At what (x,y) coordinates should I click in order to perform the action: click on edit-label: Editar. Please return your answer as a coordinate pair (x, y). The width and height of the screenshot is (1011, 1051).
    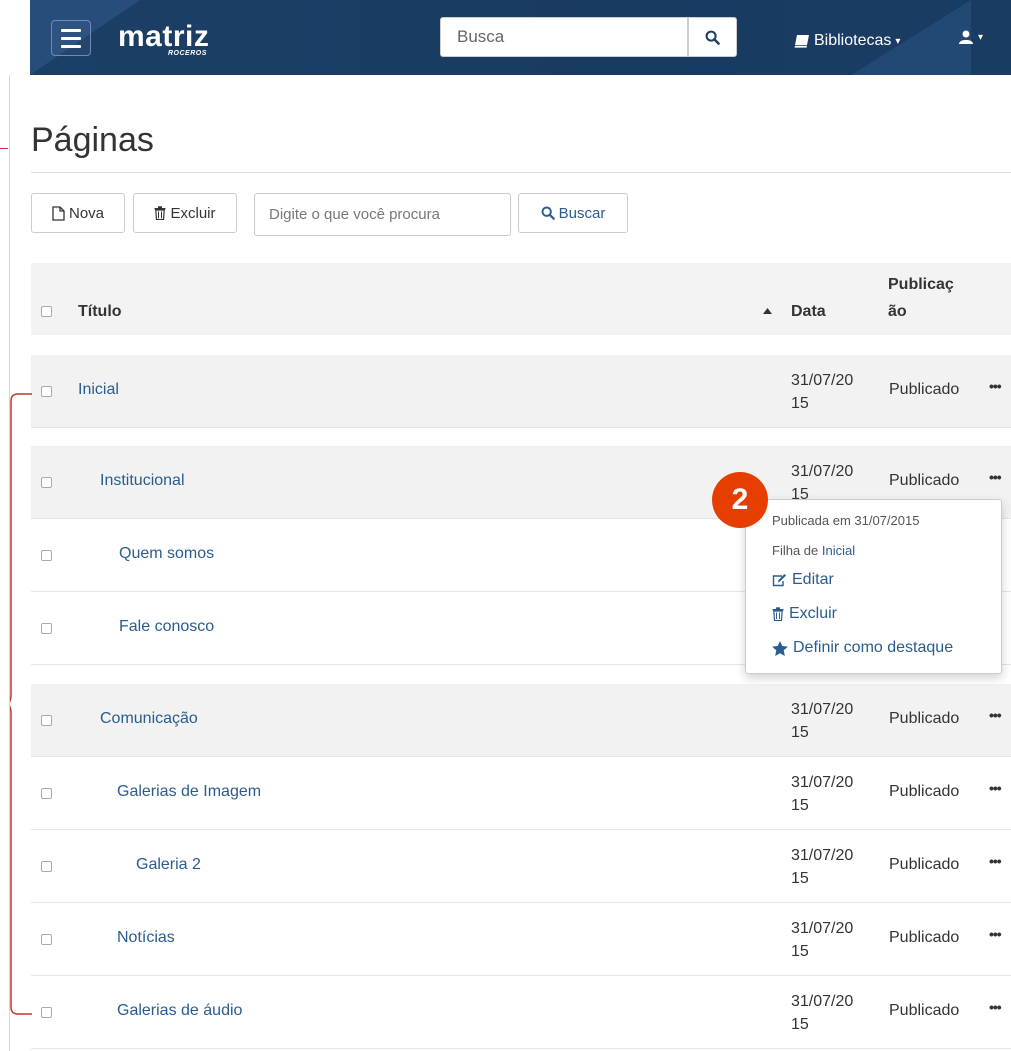
    Looking at the image, I should click on (813, 579).